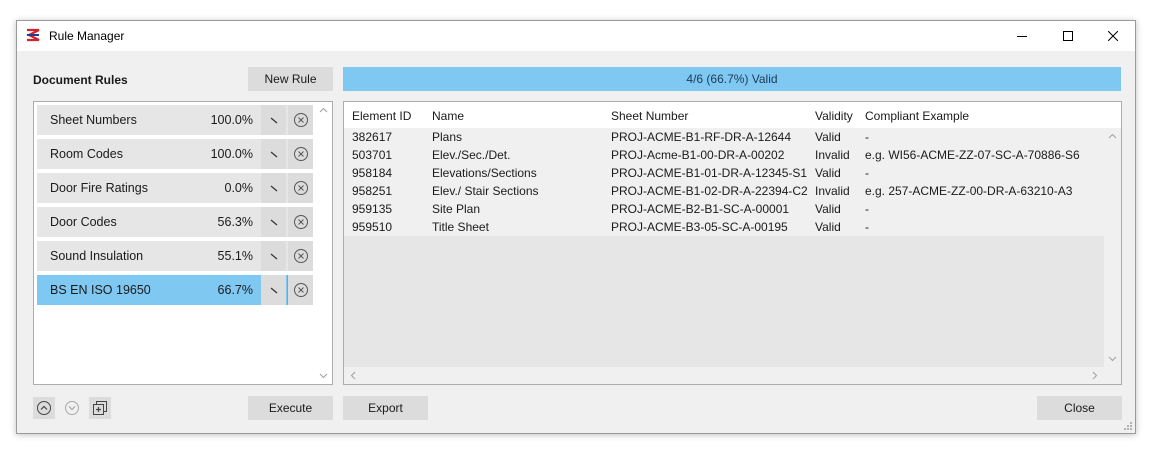  Describe the element at coordinates (917, 116) in the screenshot. I see `column-header-compliant-example: Compliant Example` at that location.